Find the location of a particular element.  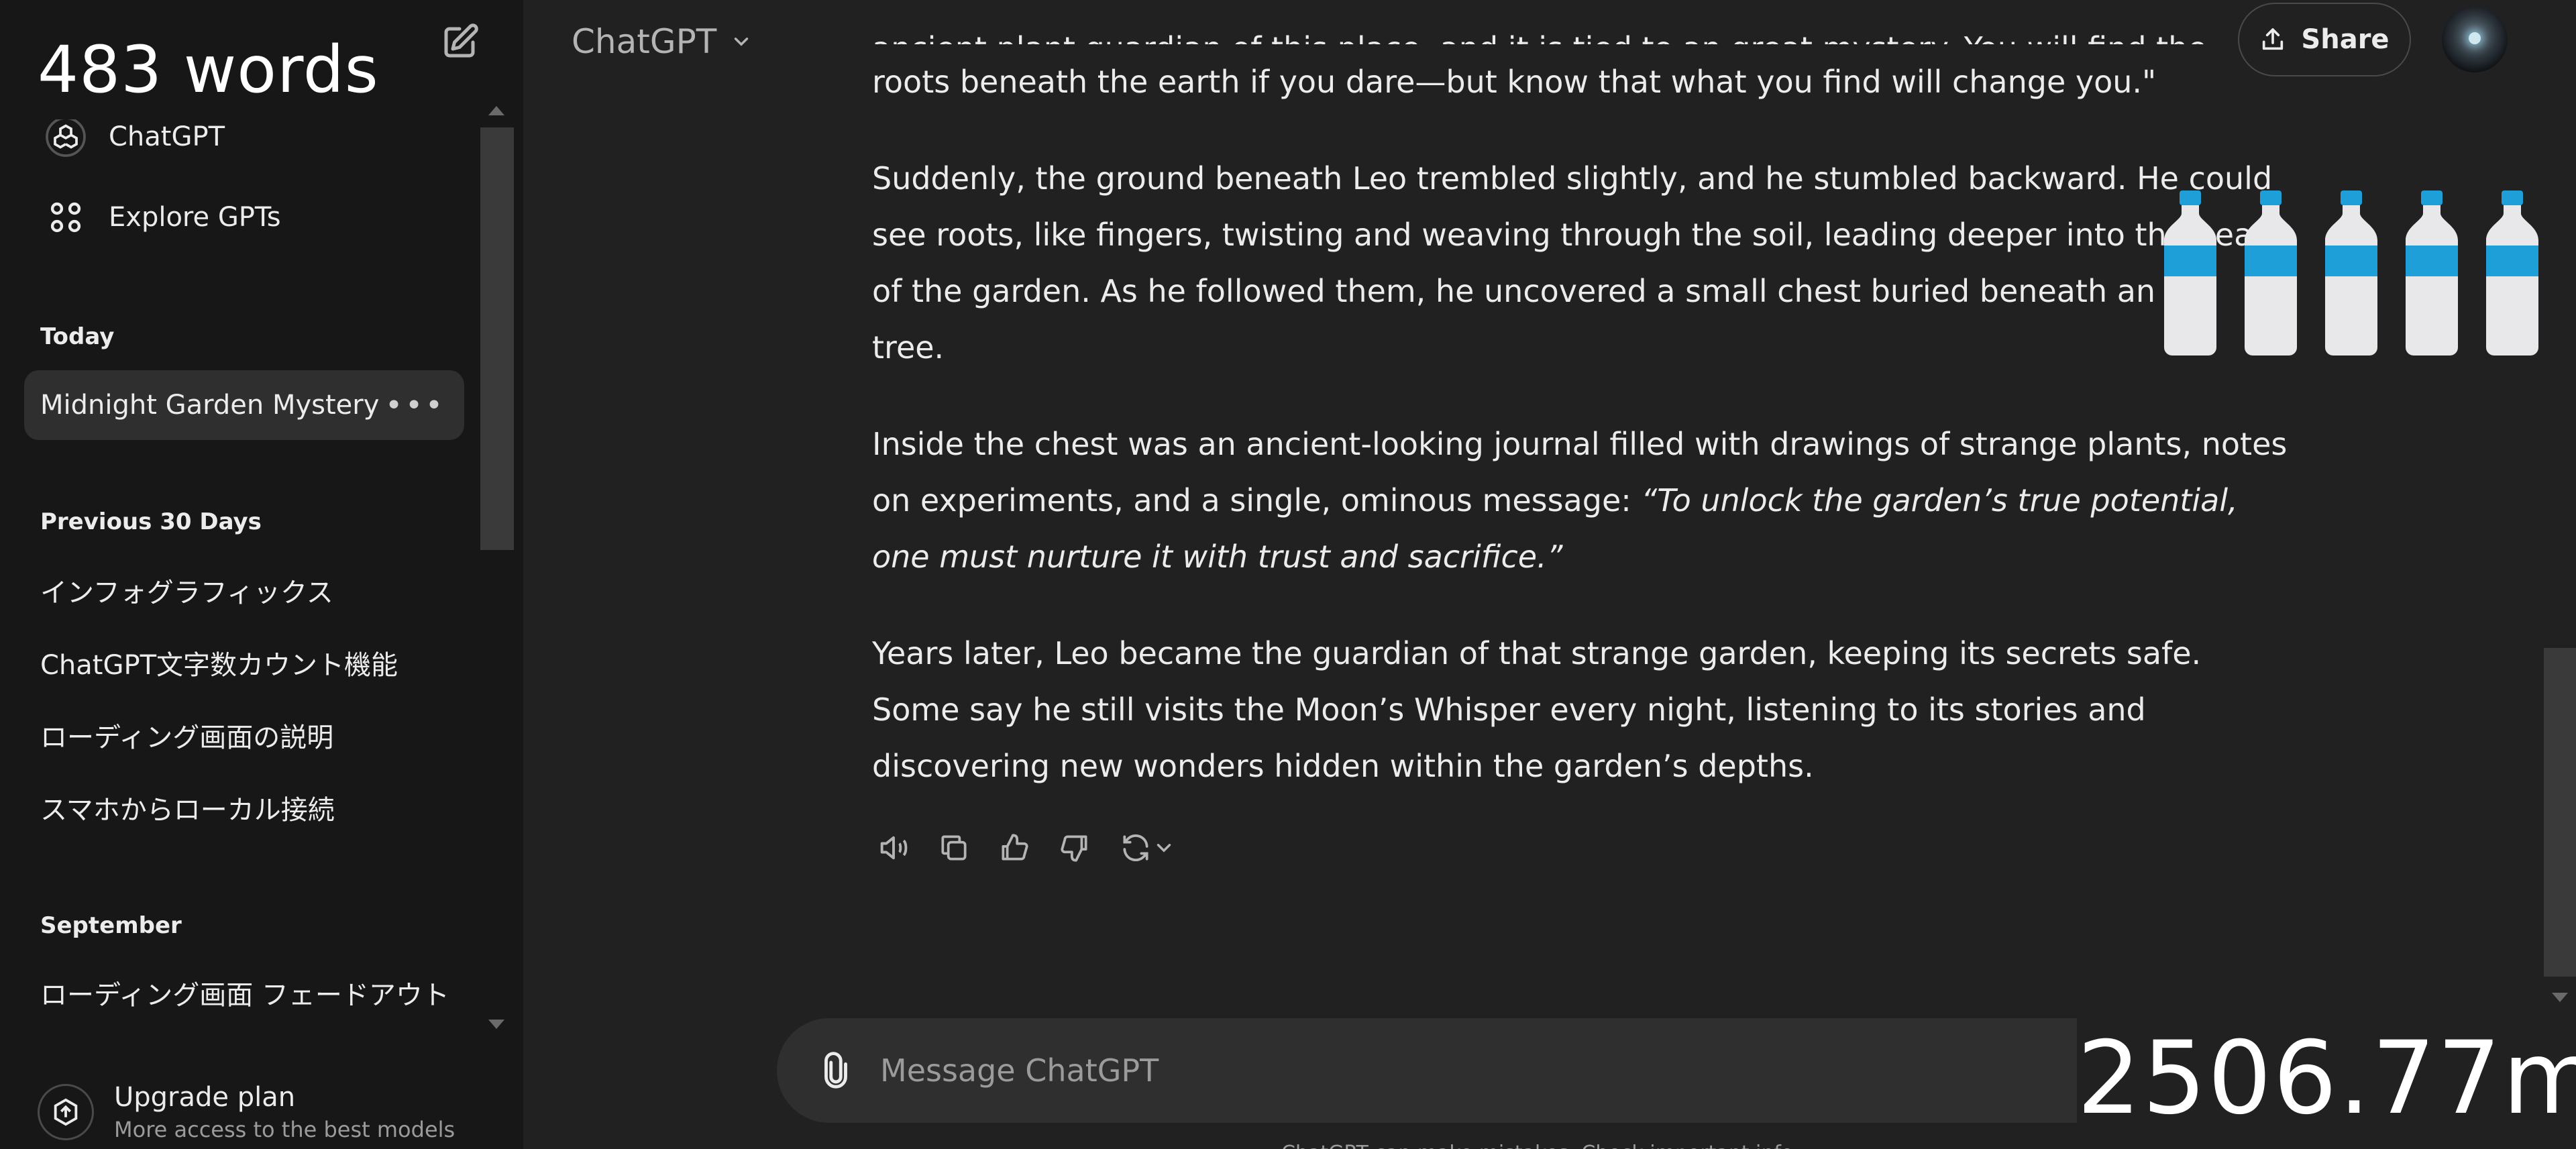

attach-button is located at coordinates (836, 1070).